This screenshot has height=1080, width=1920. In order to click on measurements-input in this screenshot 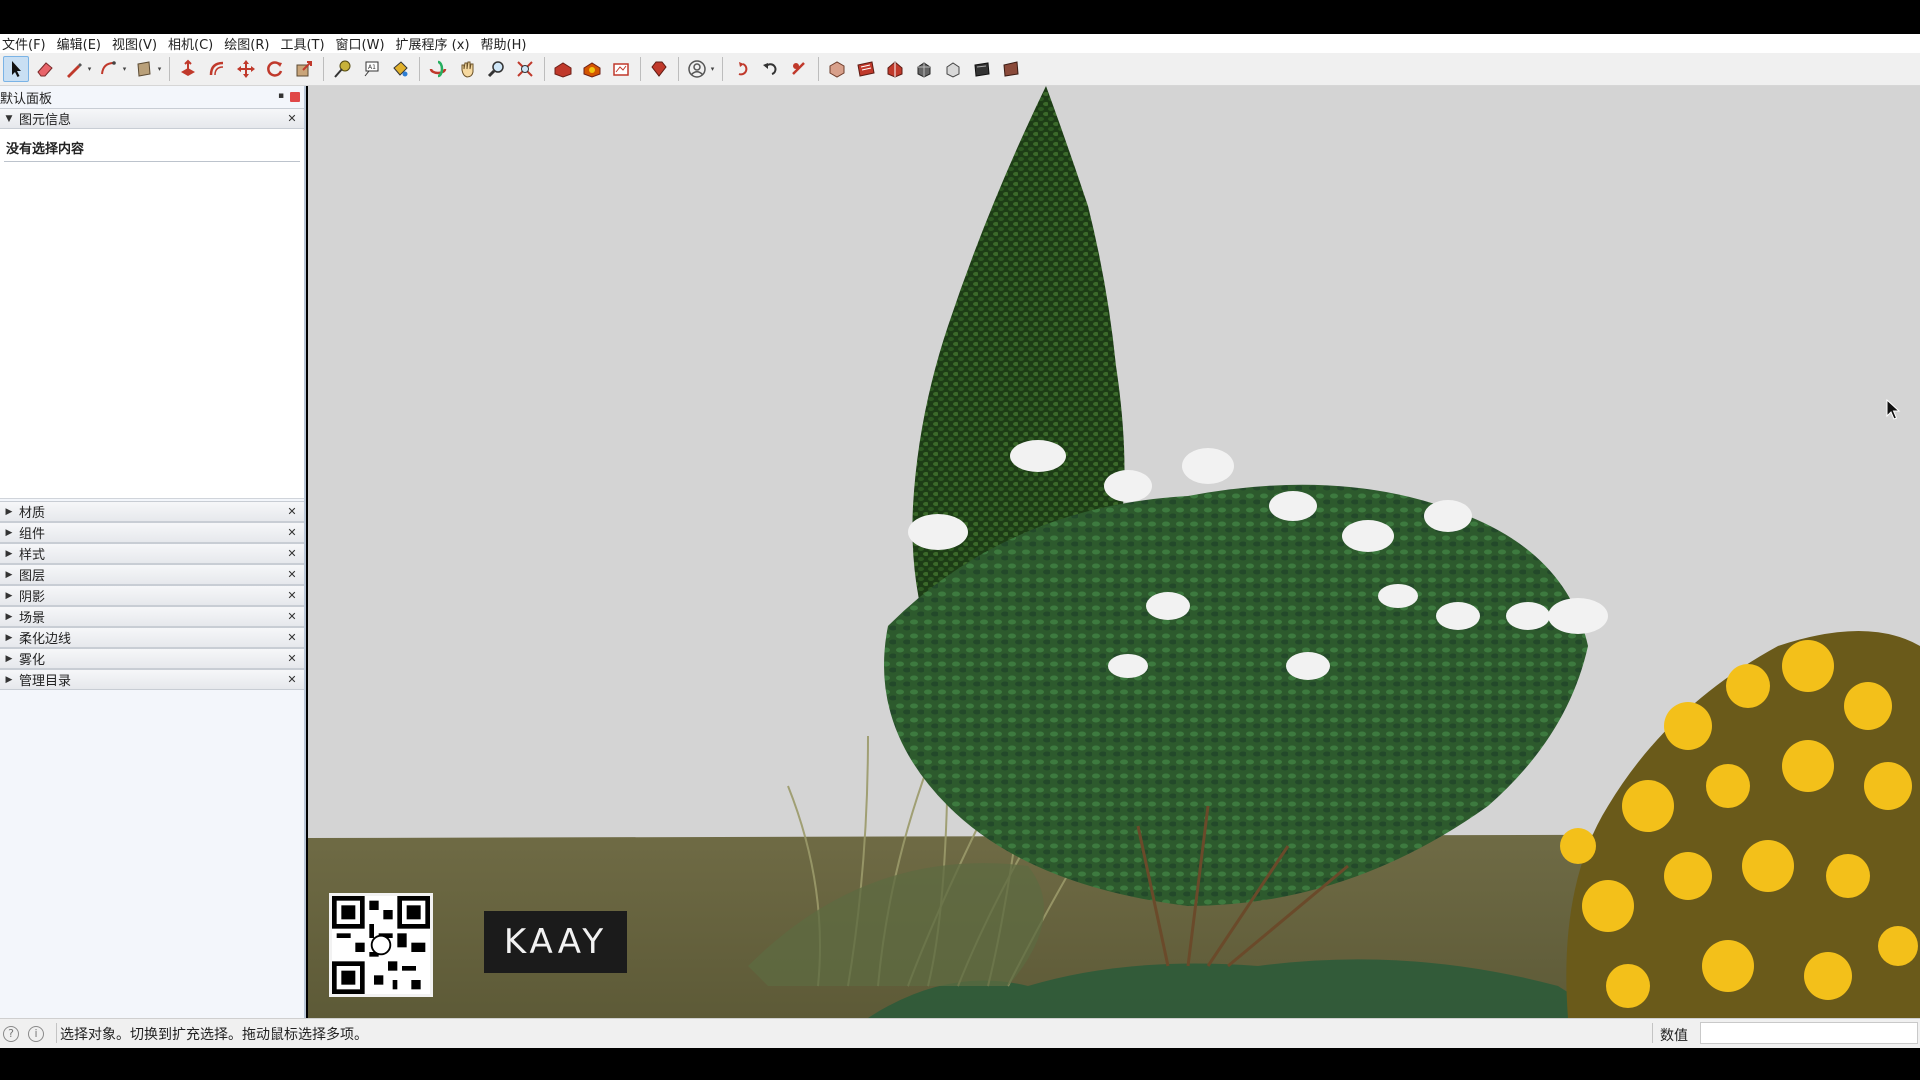, I will do `click(1809, 1033)`.